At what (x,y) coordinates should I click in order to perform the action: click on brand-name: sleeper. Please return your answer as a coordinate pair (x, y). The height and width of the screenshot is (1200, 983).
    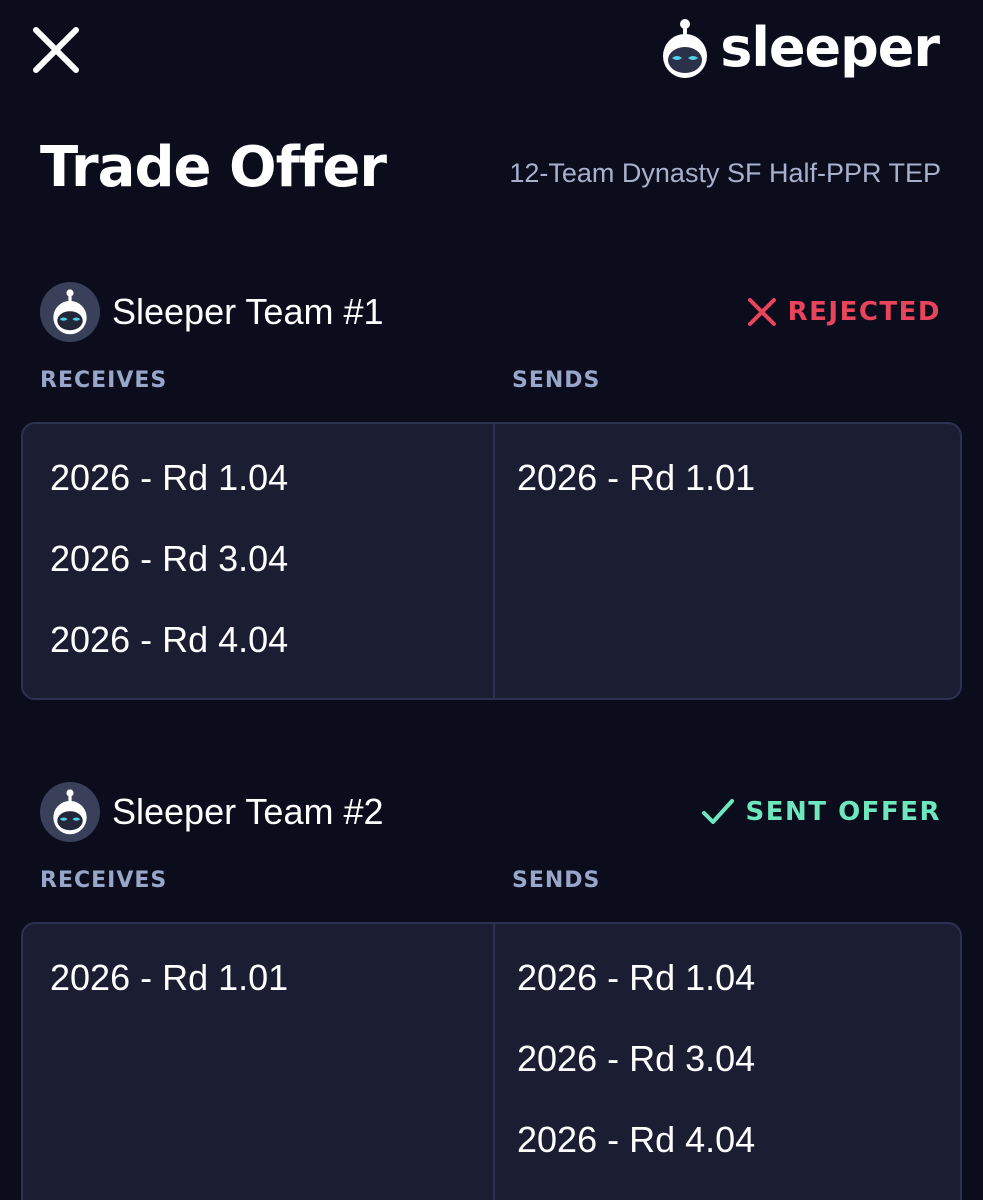
    Looking at the image, I should click on (830, 47).